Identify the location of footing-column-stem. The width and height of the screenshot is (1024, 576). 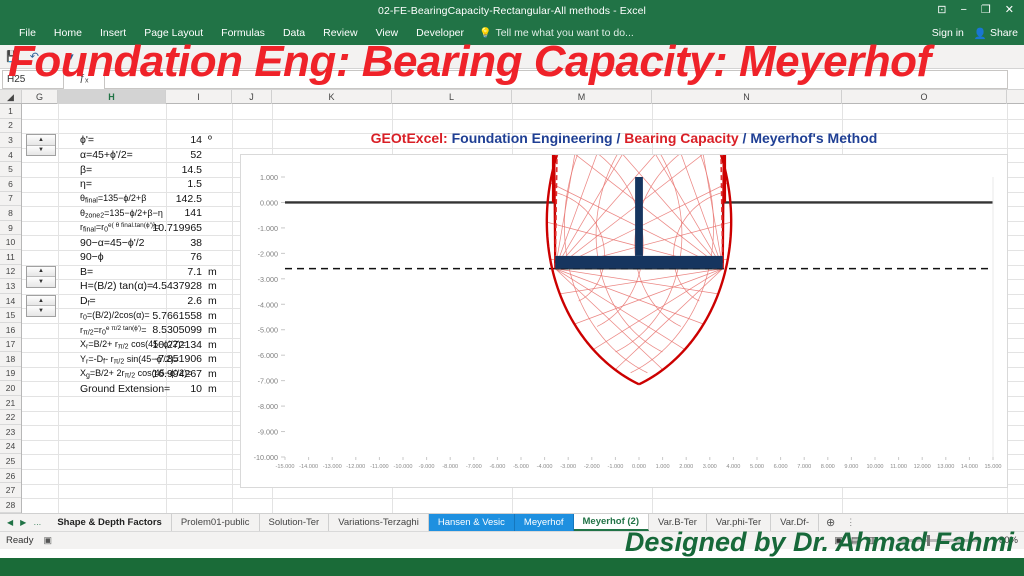
(639, 216).